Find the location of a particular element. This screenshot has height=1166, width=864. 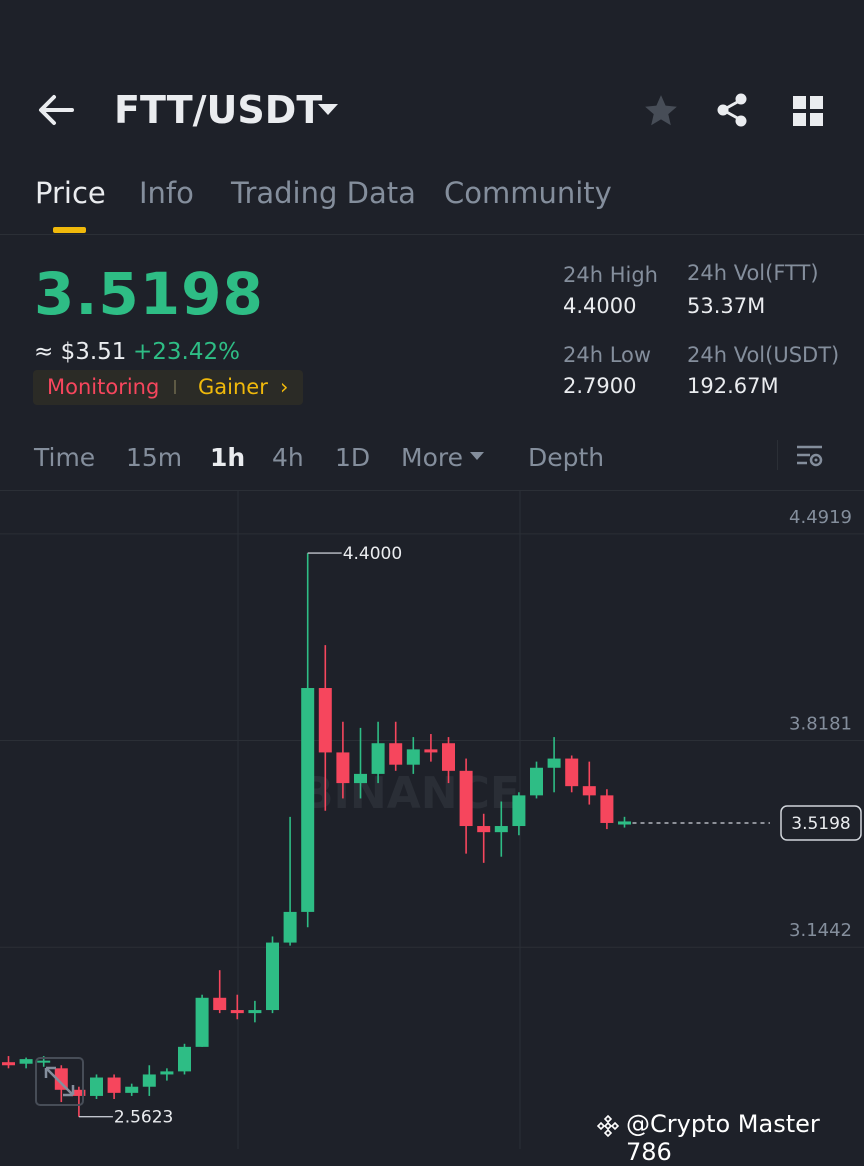

user-watermark: @Crypto Master 786 is located at coordinates (723, 1138).